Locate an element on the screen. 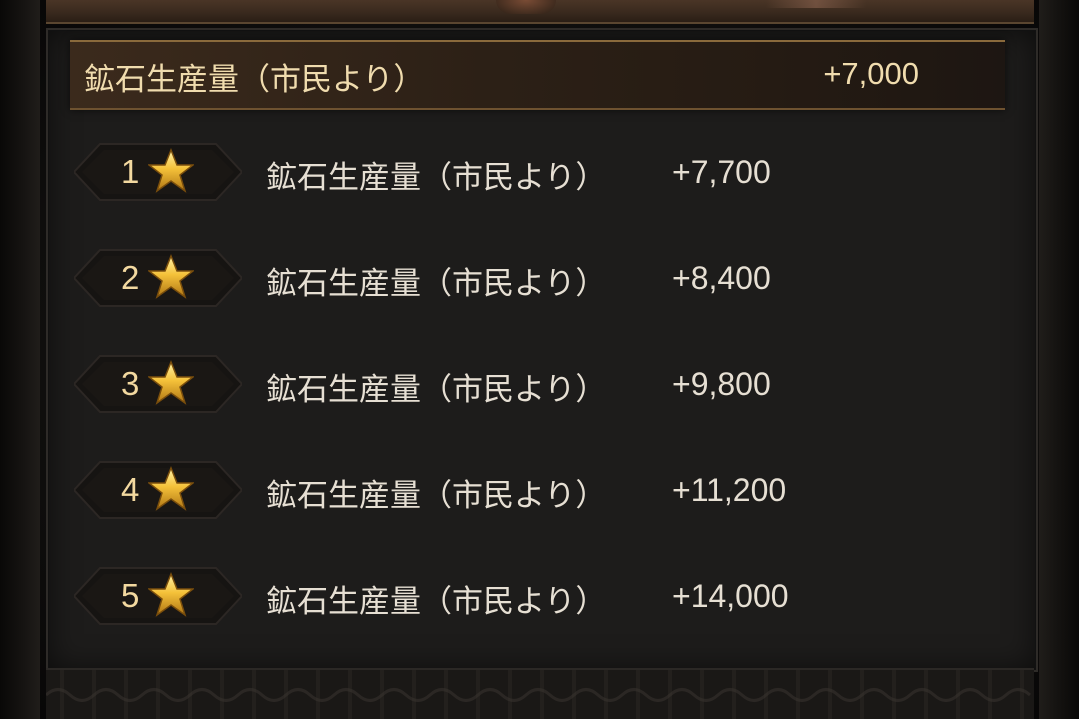 The width and height of the screenshot is (1079, 719). rank-number: 4 is located at coordinates (130, 489).